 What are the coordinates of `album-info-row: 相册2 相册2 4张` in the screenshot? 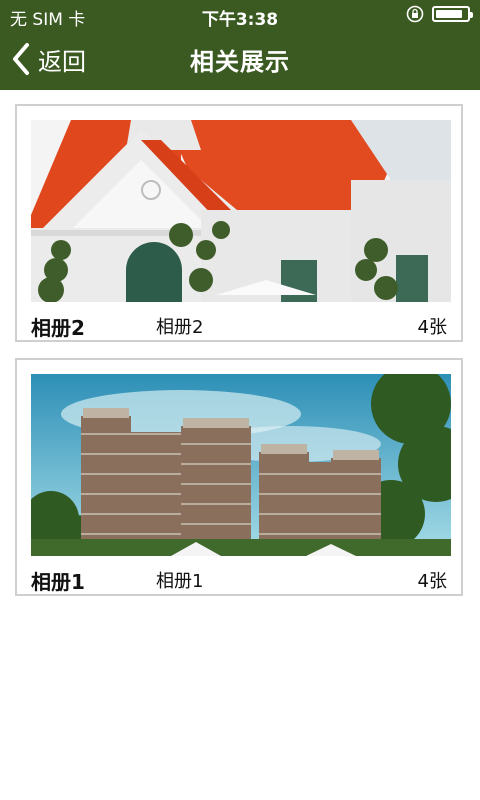 It's located at (239, 326).